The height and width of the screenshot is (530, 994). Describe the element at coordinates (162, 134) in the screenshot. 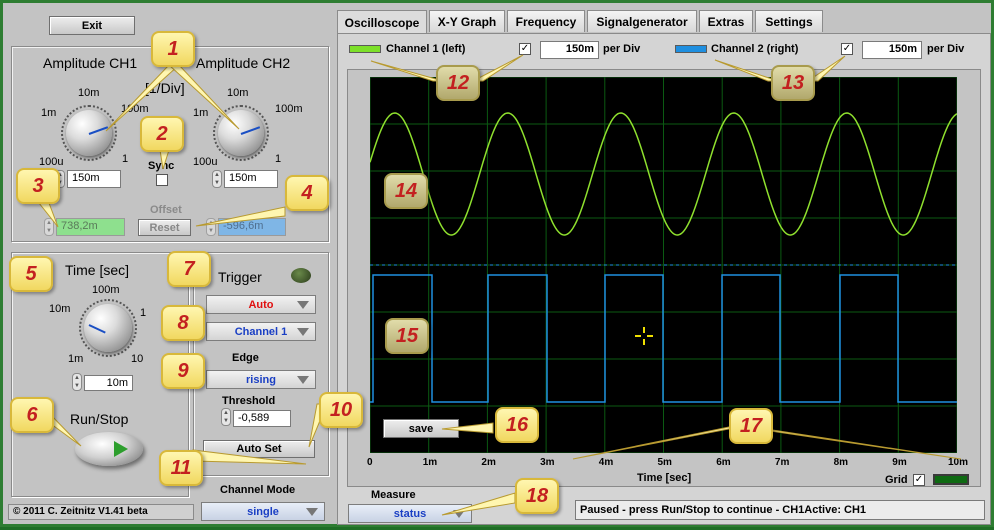

I see `callout-2: 2` at that location.